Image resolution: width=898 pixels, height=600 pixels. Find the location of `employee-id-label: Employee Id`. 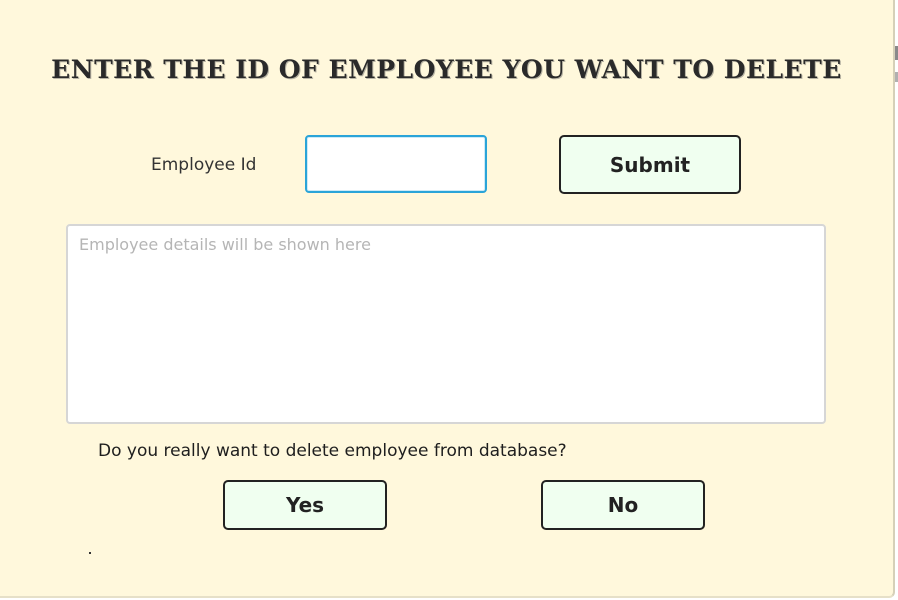

employee-id-label: Employee Id is located at coordinates (204, 165).